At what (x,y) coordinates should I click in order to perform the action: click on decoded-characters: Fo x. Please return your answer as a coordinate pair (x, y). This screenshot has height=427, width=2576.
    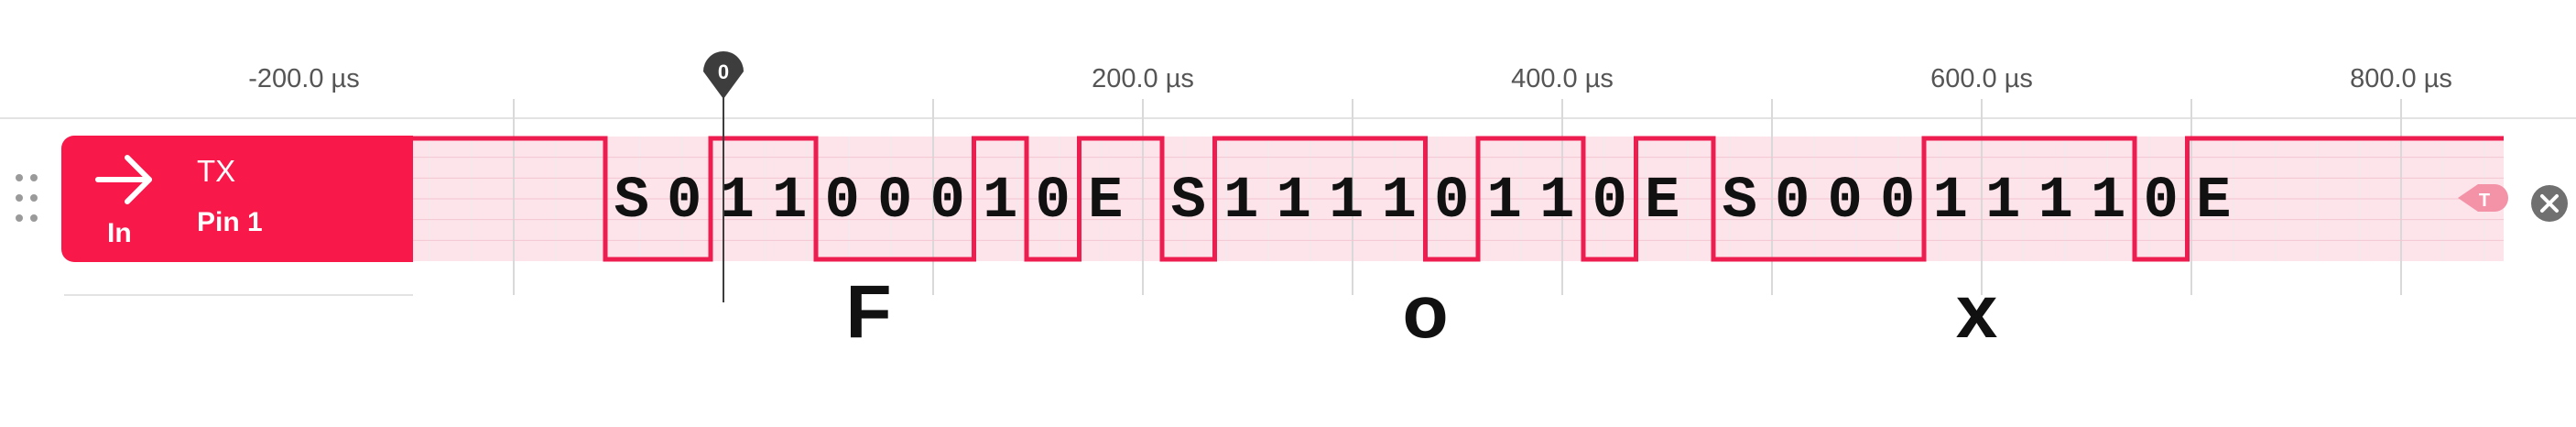
    Looking at the image, I should click on (1421, 312).